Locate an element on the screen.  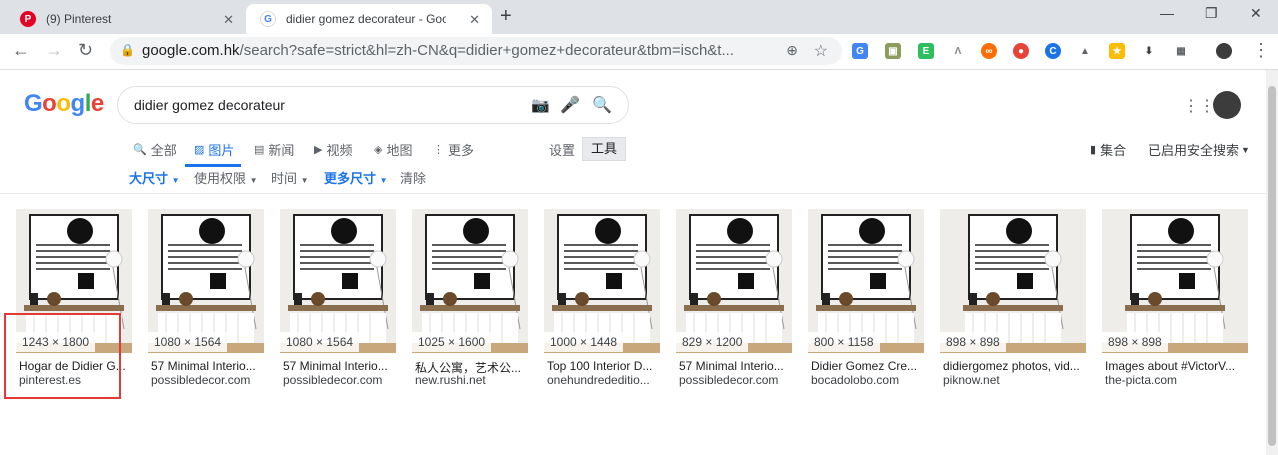
safesearch-dropdown: 已启用安全搜索 ▼ is located at coordinates (1199, 149).